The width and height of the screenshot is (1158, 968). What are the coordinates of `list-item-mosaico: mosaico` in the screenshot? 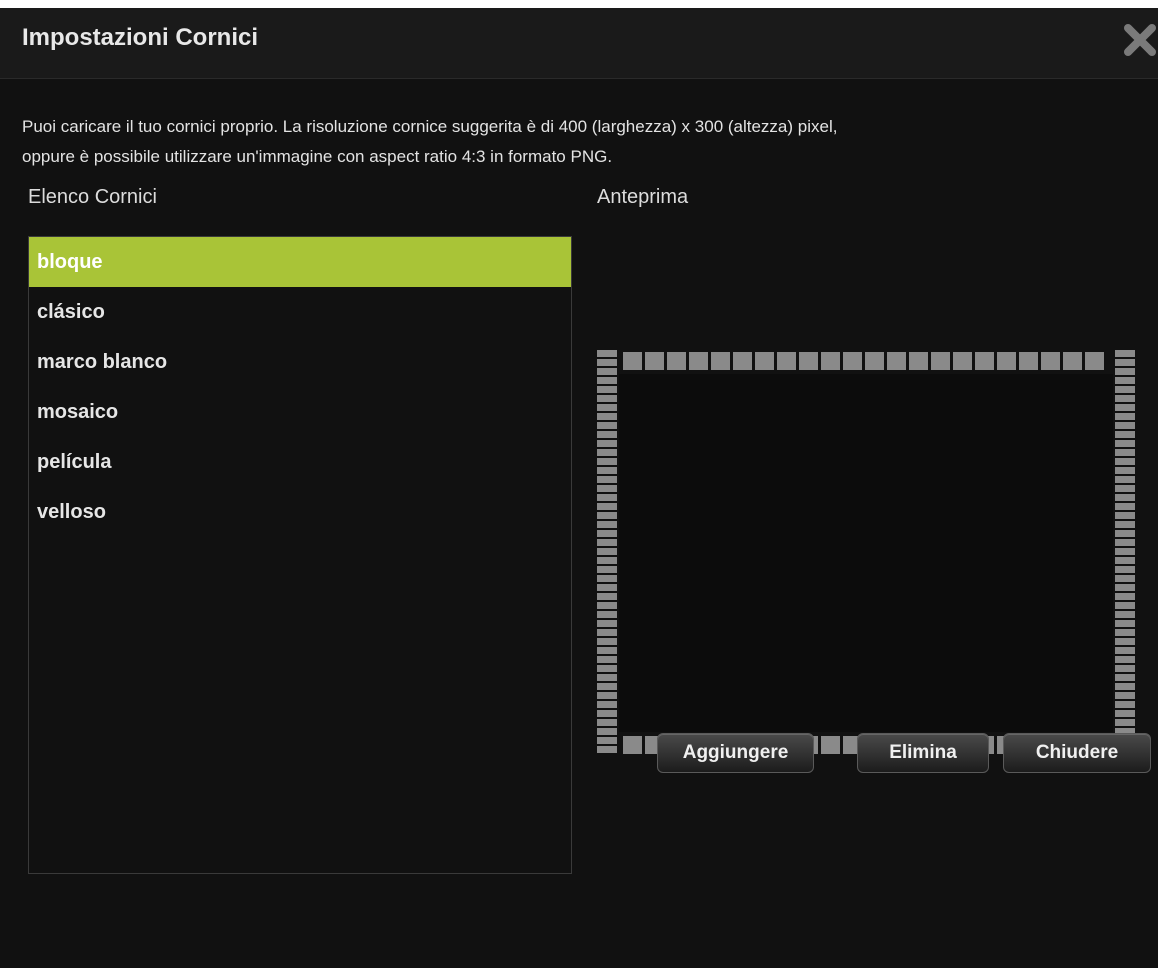 It's located at (300, 412).